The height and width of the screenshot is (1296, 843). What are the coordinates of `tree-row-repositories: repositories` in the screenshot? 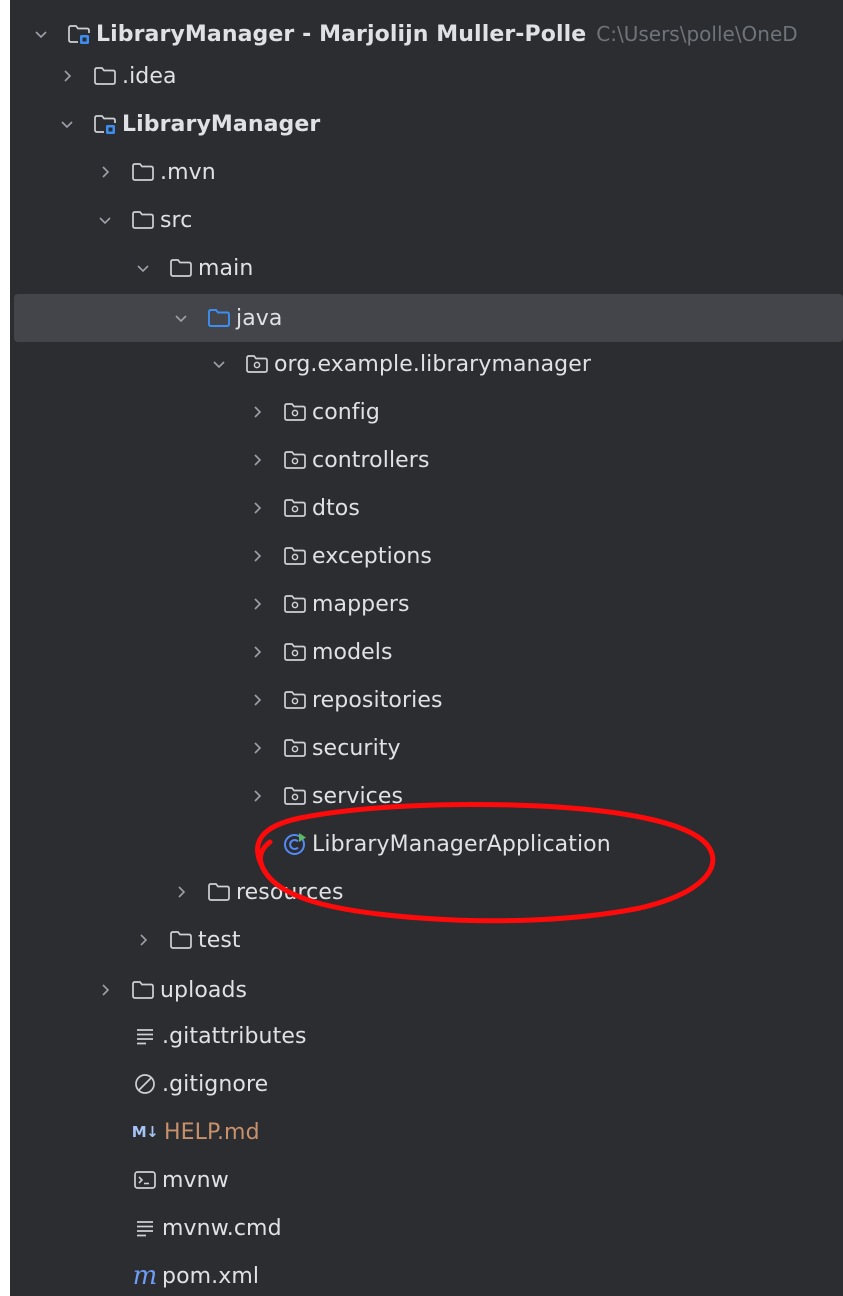 It's located at (426, 700).